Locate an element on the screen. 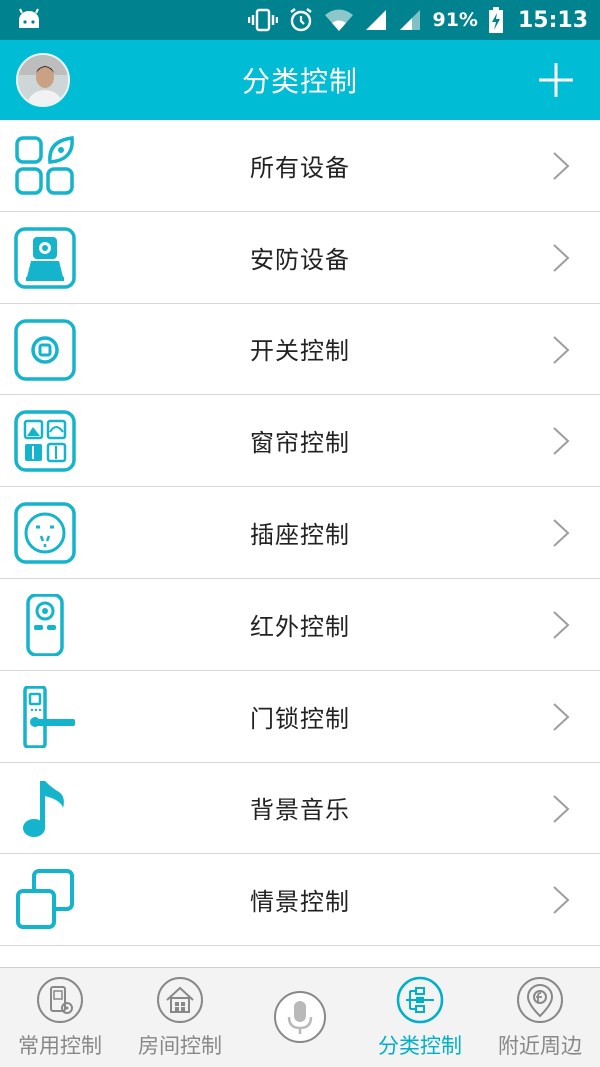  list-item-curtain: 窗帘控制 is located at coordinates (300, 441).